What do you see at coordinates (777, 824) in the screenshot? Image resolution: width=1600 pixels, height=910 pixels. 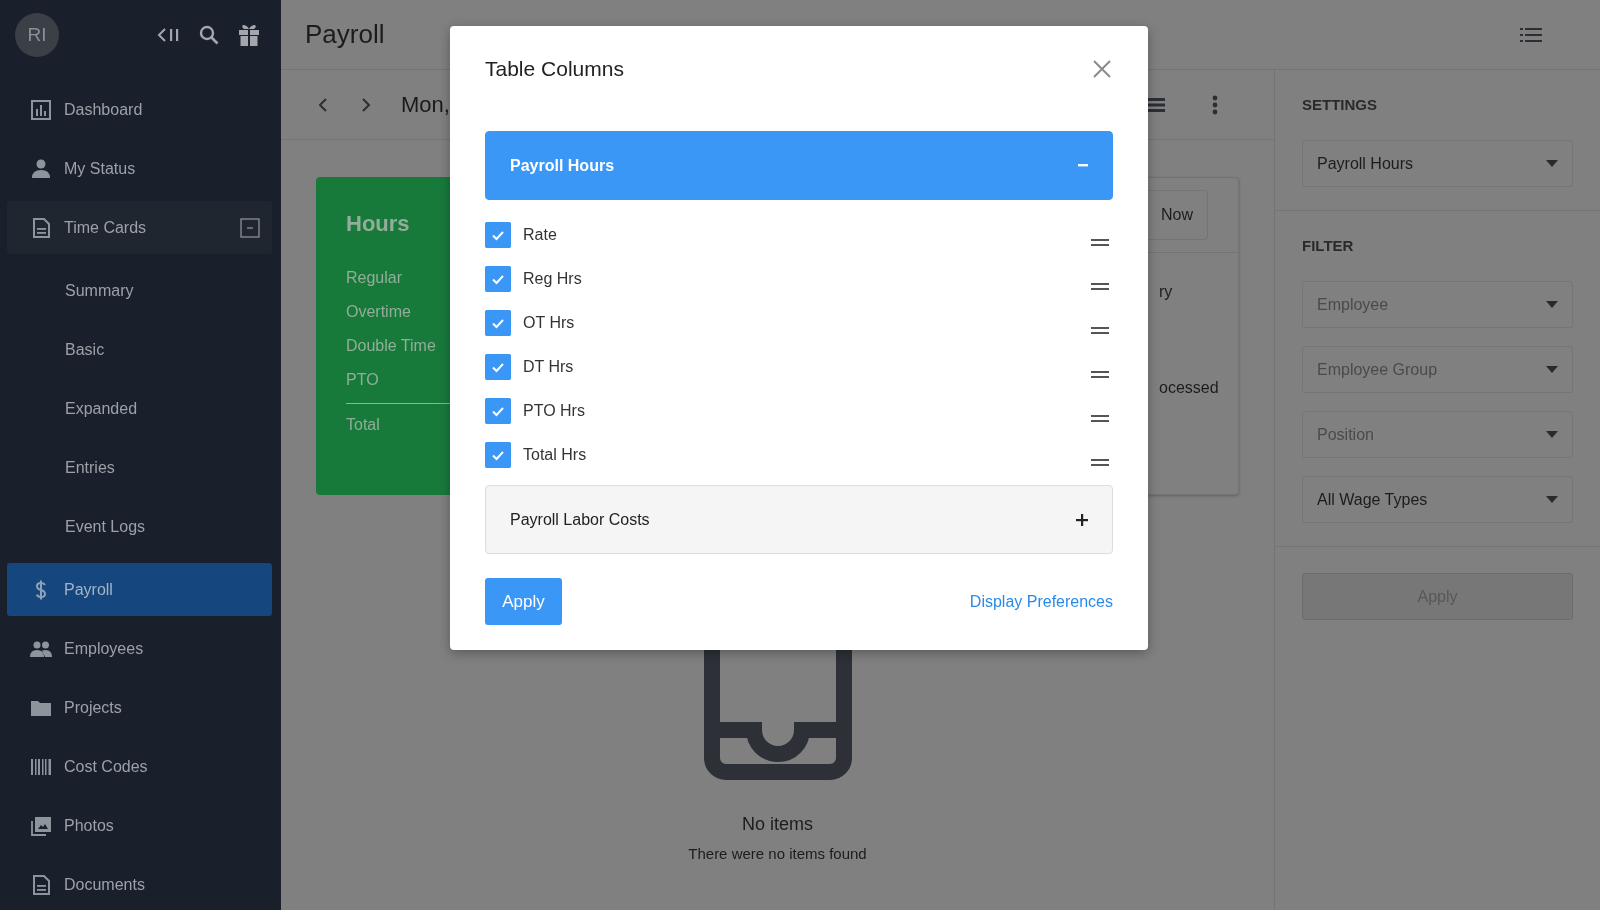 I see `empty-title: No items` at bounding box center [777, 824].